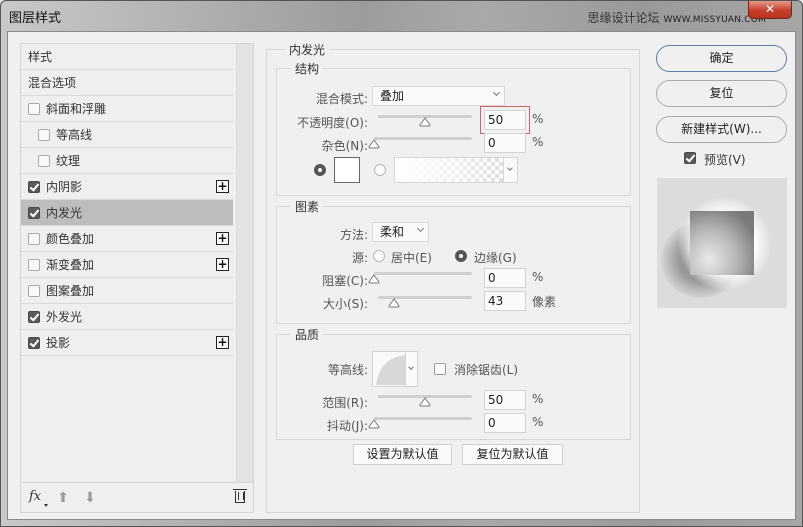 This screenshot has height=527, width=803. What do you see at coordinates (127, 109) in the screenshot?
I see `style-list-item: 斜面和浮雕` at bounding box center [127, 109].